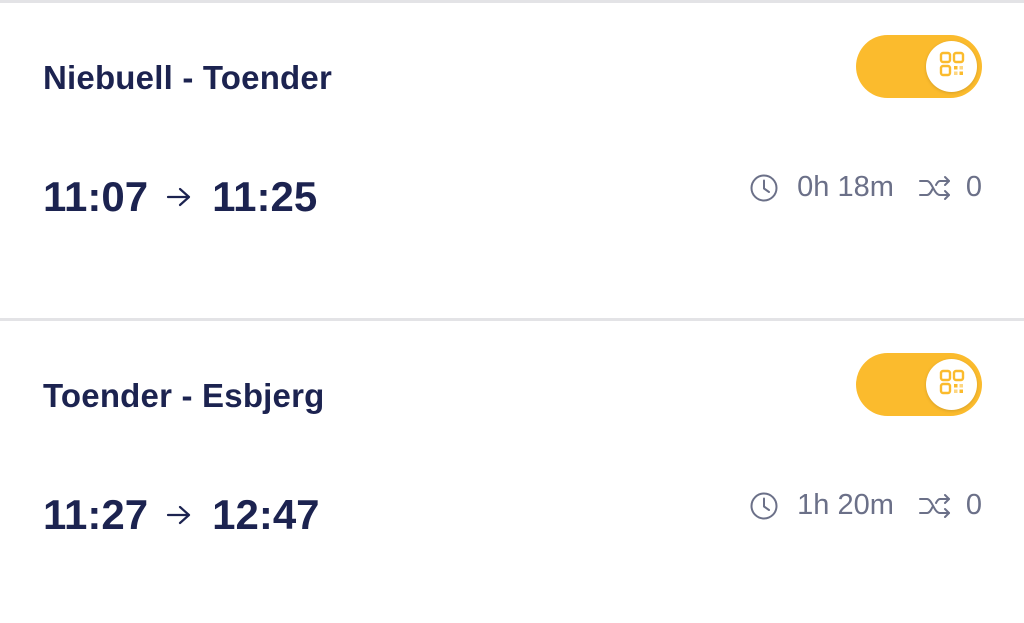 This screenshot has height=623, width=1024. I want to click on time-range: 11:07 11:25, so click(180, 197).